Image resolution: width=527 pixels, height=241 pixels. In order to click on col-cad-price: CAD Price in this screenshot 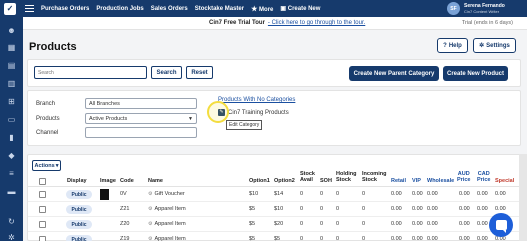, I will do `click(483, 177)`.